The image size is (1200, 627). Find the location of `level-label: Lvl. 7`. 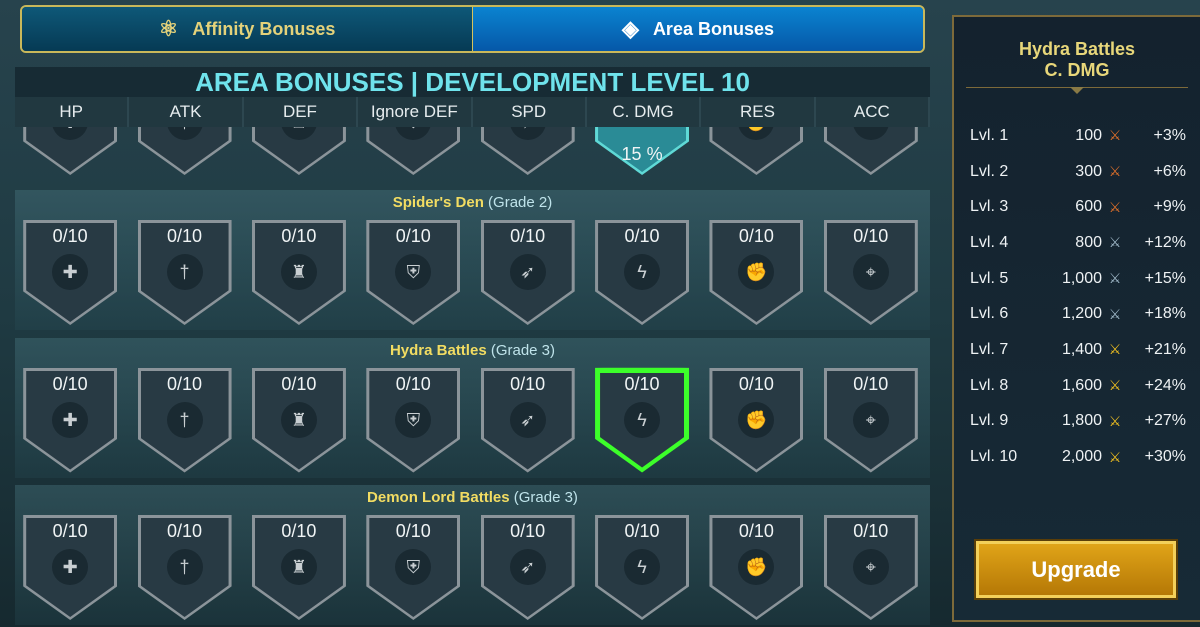

level-label: Lvl. 7 is located at coordinates (989, 349).